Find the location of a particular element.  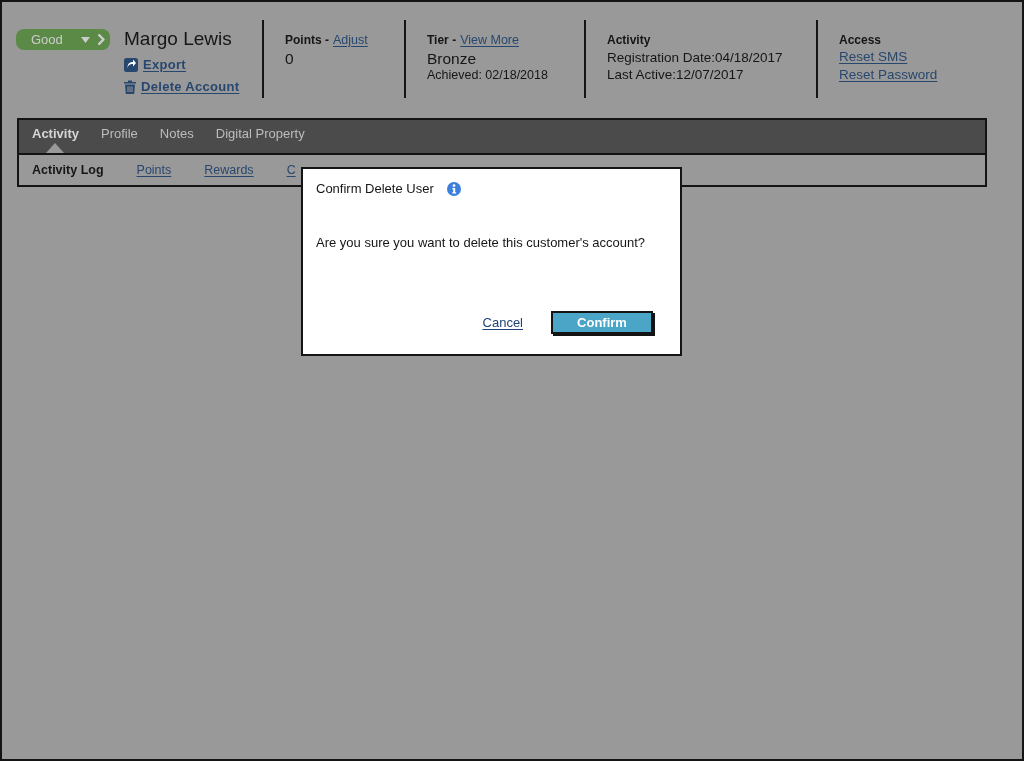

access-link: Reset SMS is located at coordinates (888, 57).